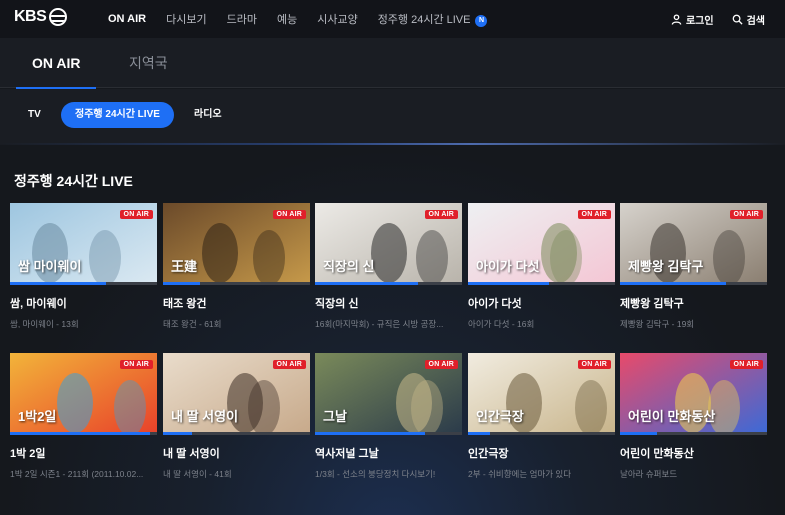  Describe the element at coordinates (693, 244) in the screenshot. I see `program-thumbnail: 제빵왕 김탁구 ON AIR` at that location.